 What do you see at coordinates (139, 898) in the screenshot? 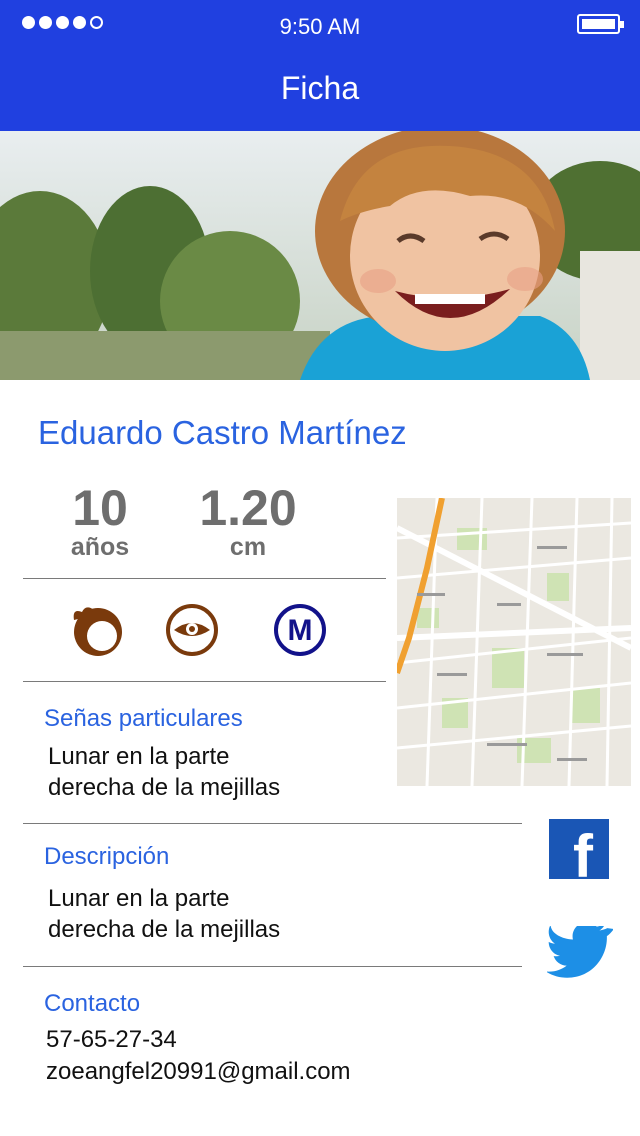
I see `descripcion-line-1: Lunar en la parte` at bounding box center [139, 898].